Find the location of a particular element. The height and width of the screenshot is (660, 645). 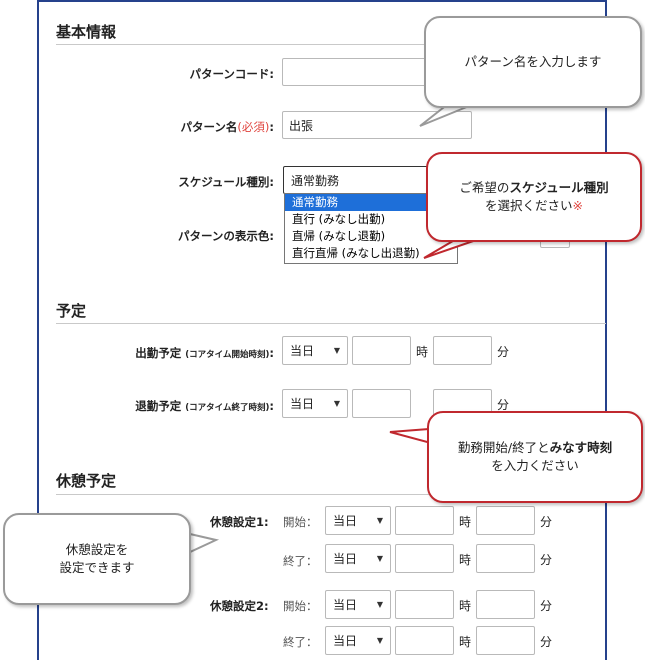

callout-text: パターン名を入力します is located at coordinates (533, 61).